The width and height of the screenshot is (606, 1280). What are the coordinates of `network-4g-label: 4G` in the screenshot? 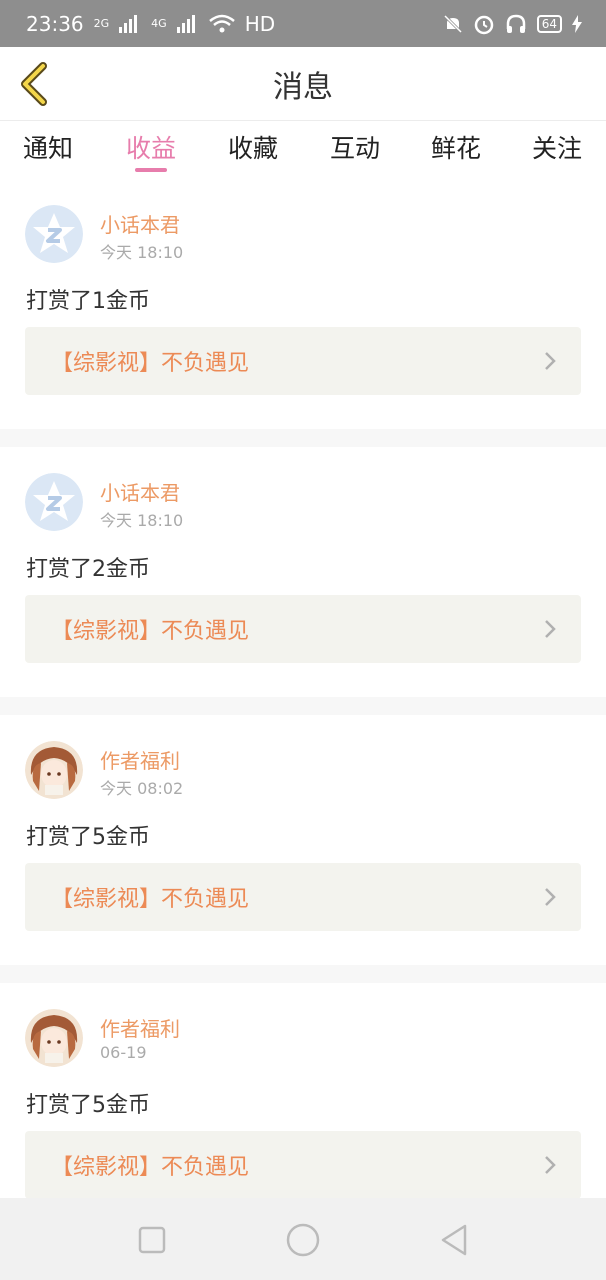 It's located at (159, 23).